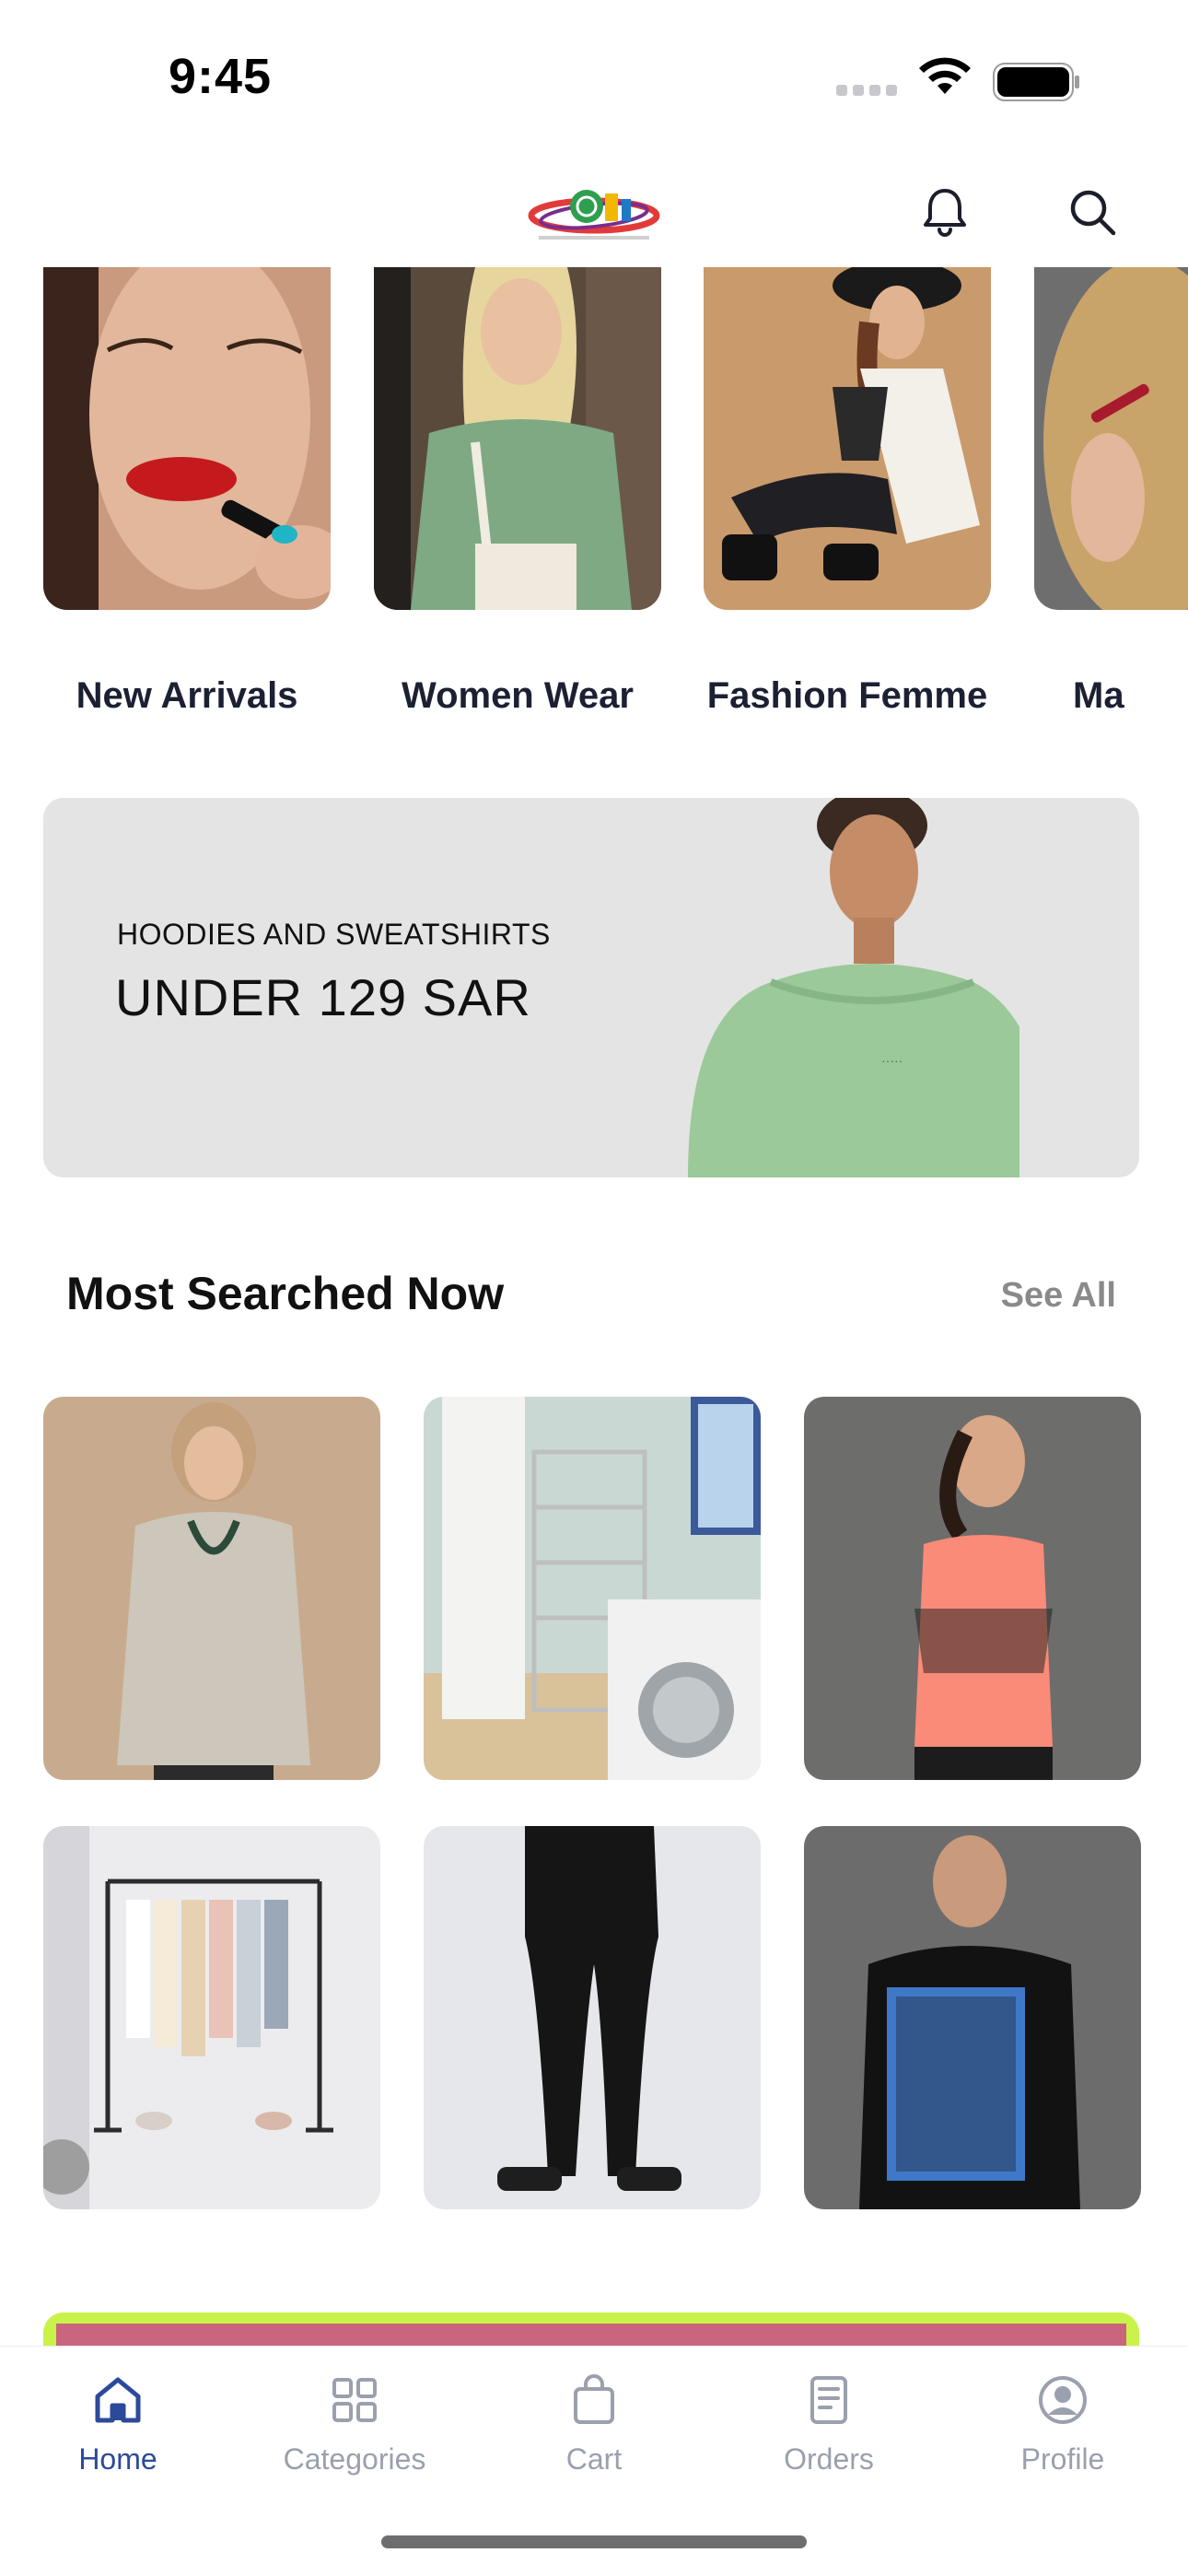 The width and height of the screenshot is (1188, 2576). Describe the element at coordinates (354, 2400) in the screenshot. I see `grid-icon` at that location.